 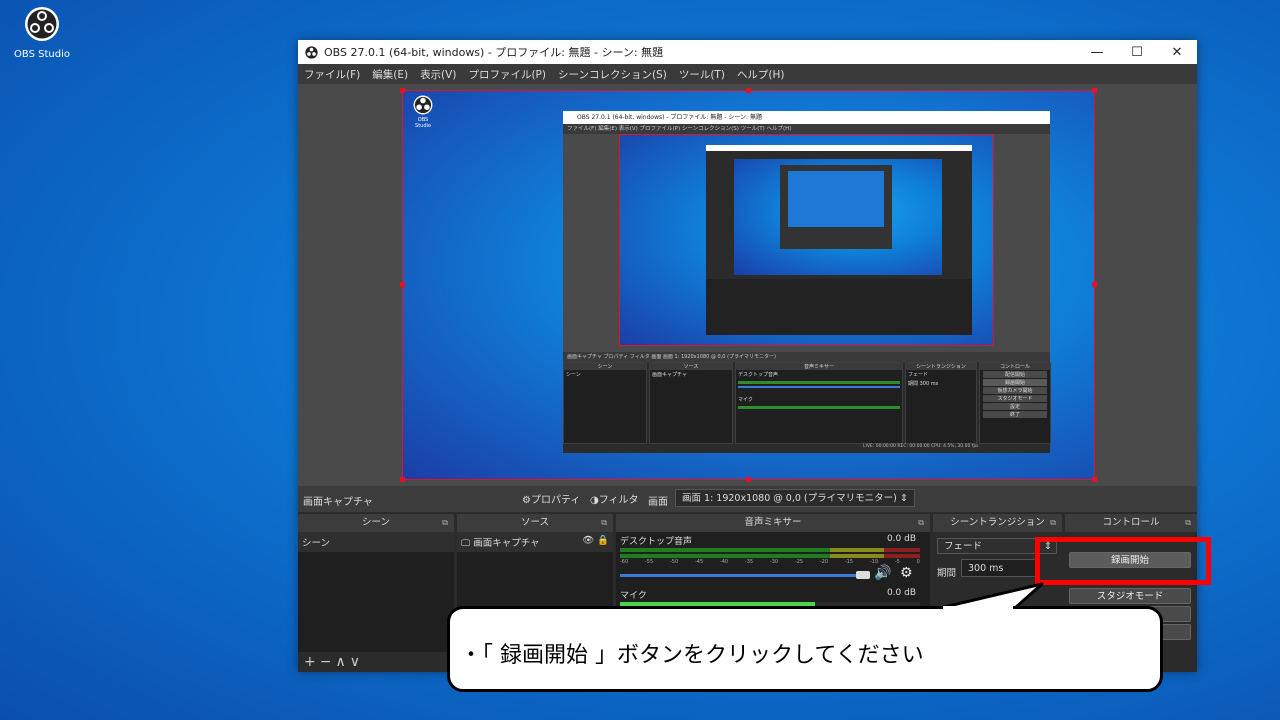 I want to click on source-item: 🖵 画面キャプチャ 👁 🔒, so click(x=535, y=542).